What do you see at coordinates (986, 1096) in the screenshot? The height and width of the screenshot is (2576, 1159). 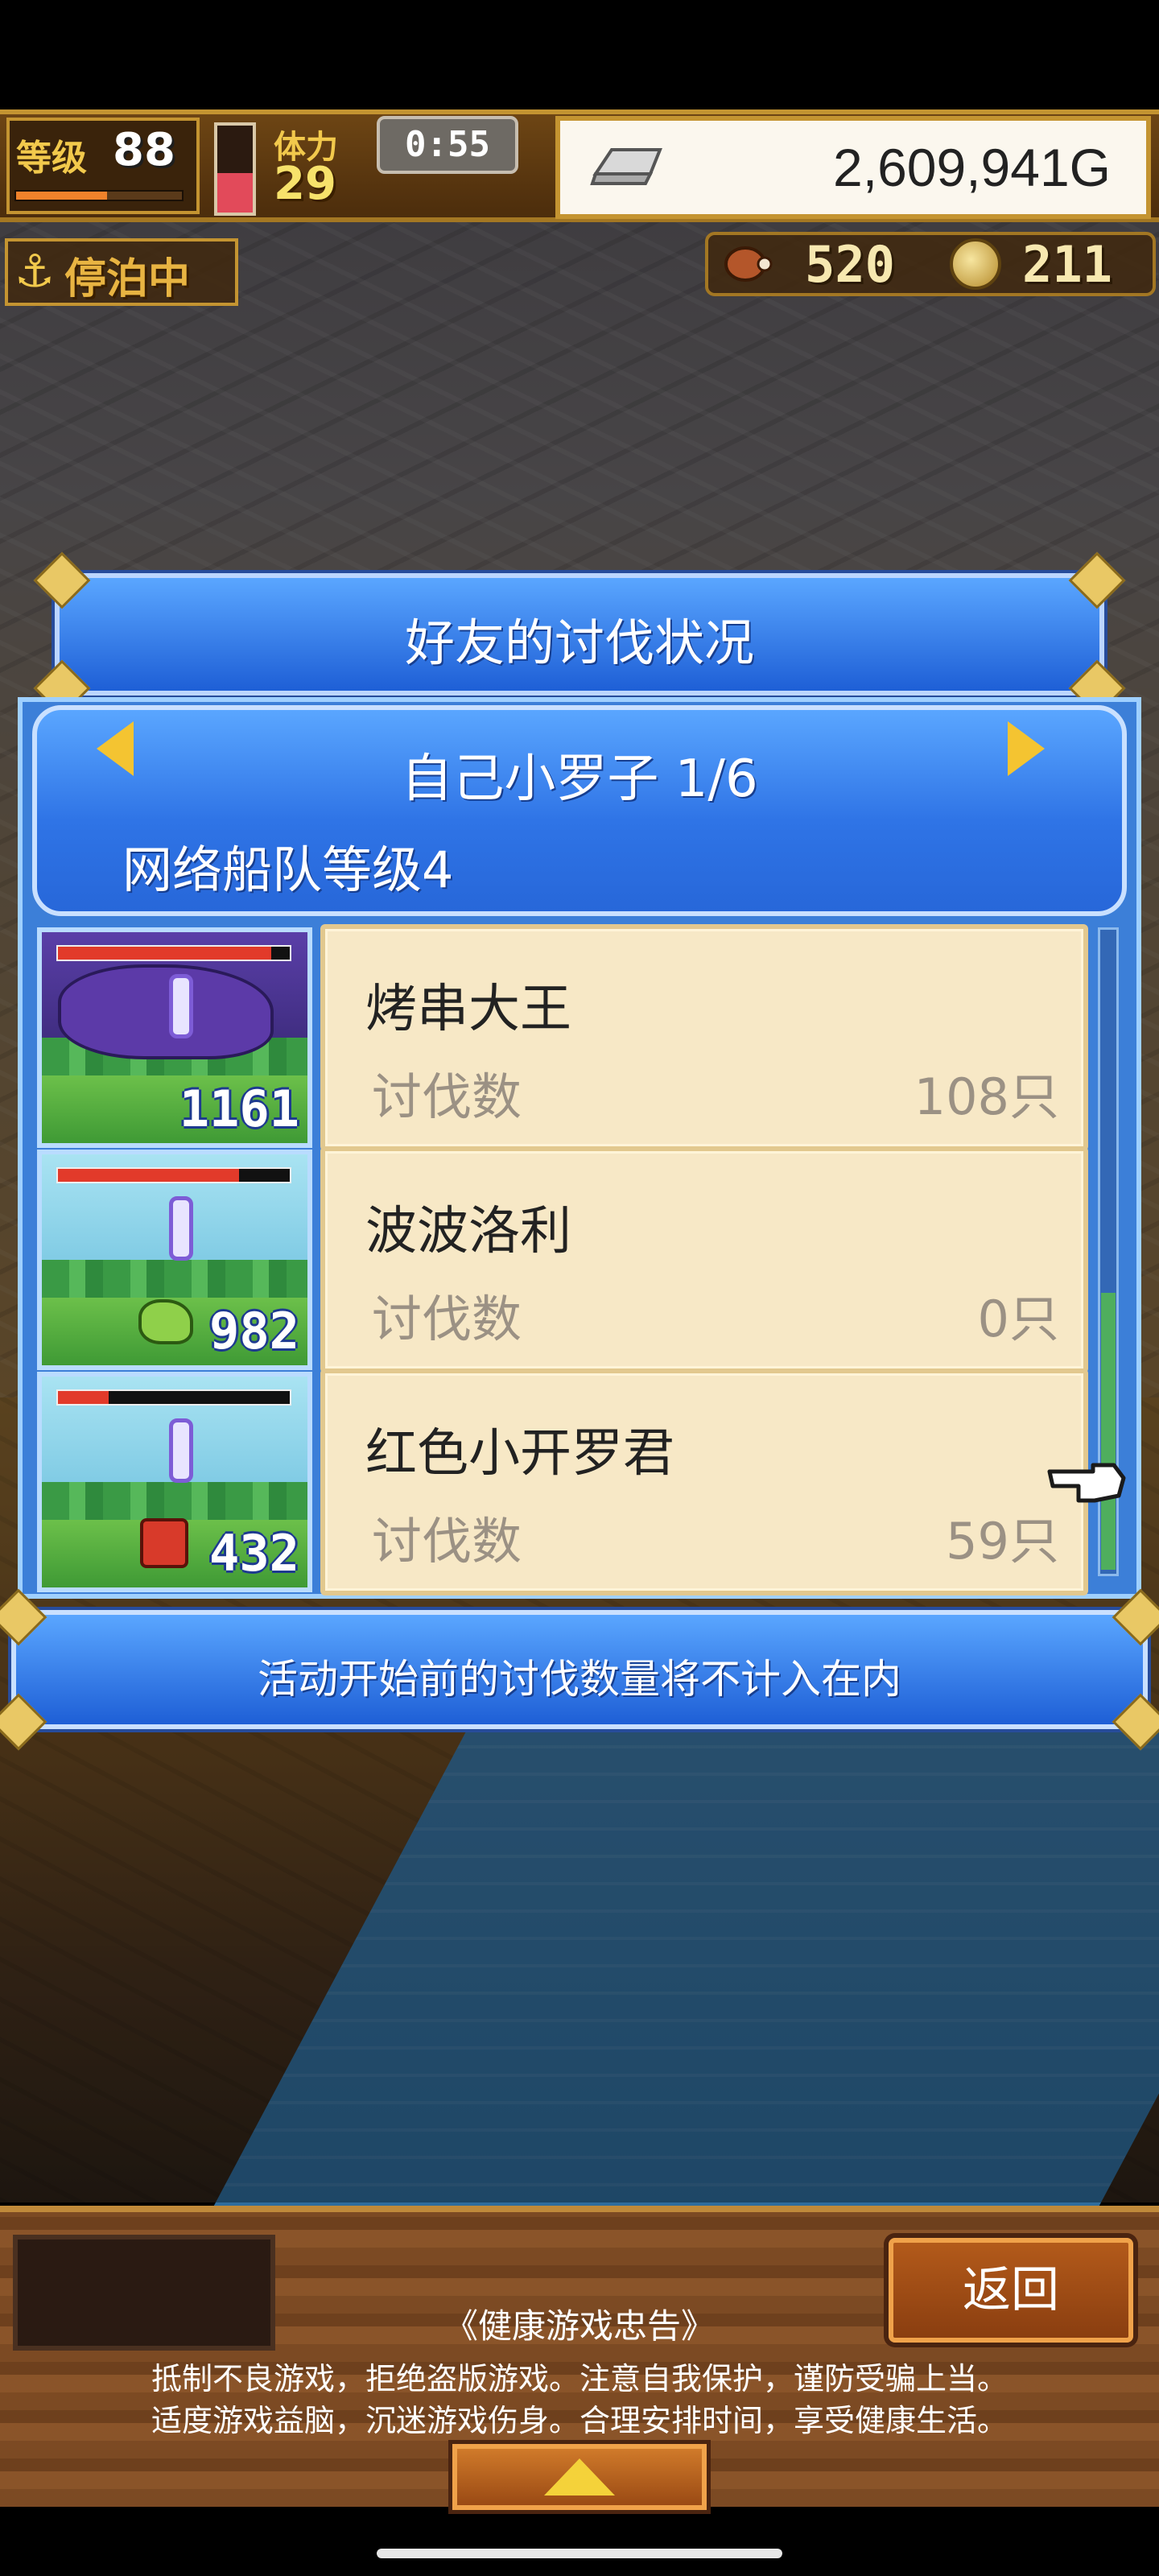 I see `kills-value: 108只` at bounding box center [986, 1096].